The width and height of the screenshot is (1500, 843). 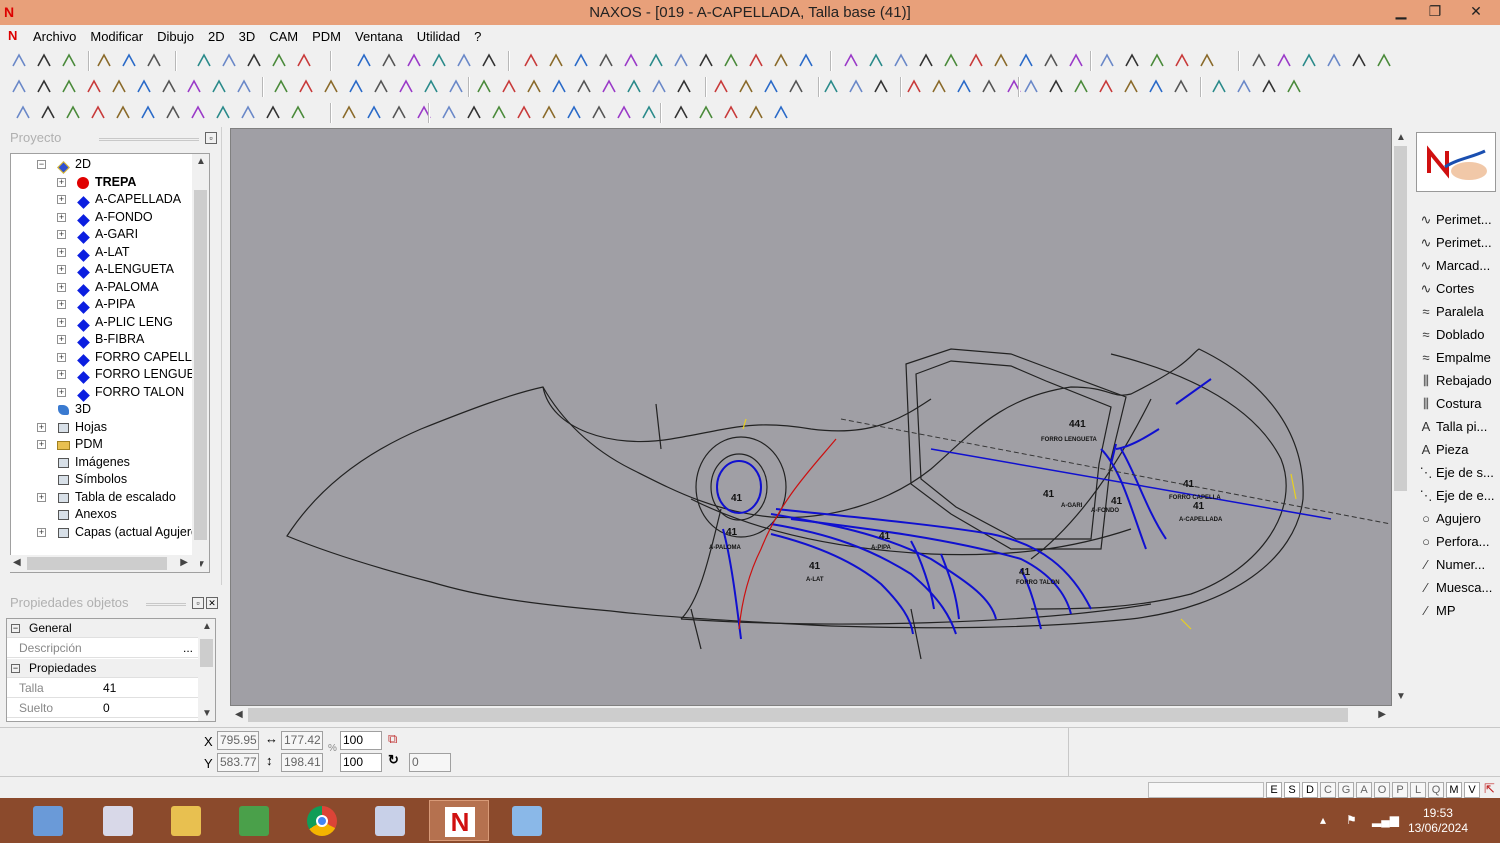 I want to click on tree-scroll-thumb, so click(x=200, y=365).